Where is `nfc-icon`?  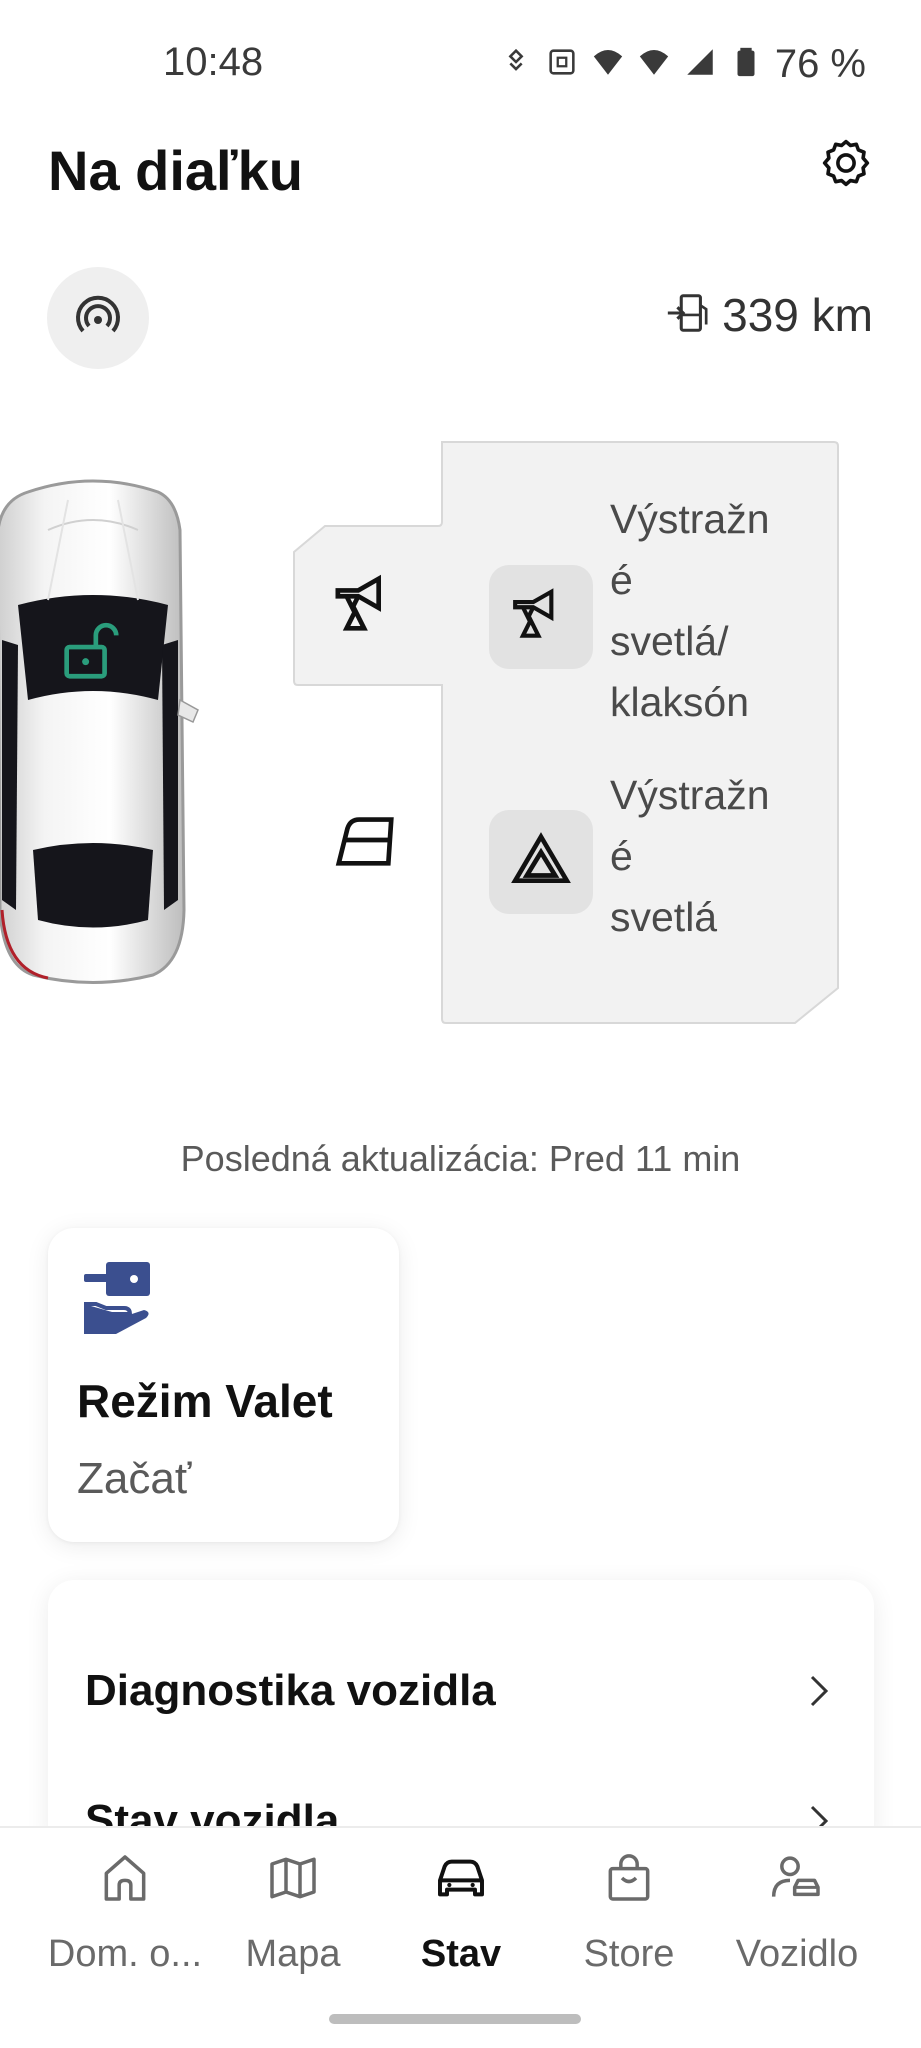 nfc-icon is located at coordinates (562, 64).